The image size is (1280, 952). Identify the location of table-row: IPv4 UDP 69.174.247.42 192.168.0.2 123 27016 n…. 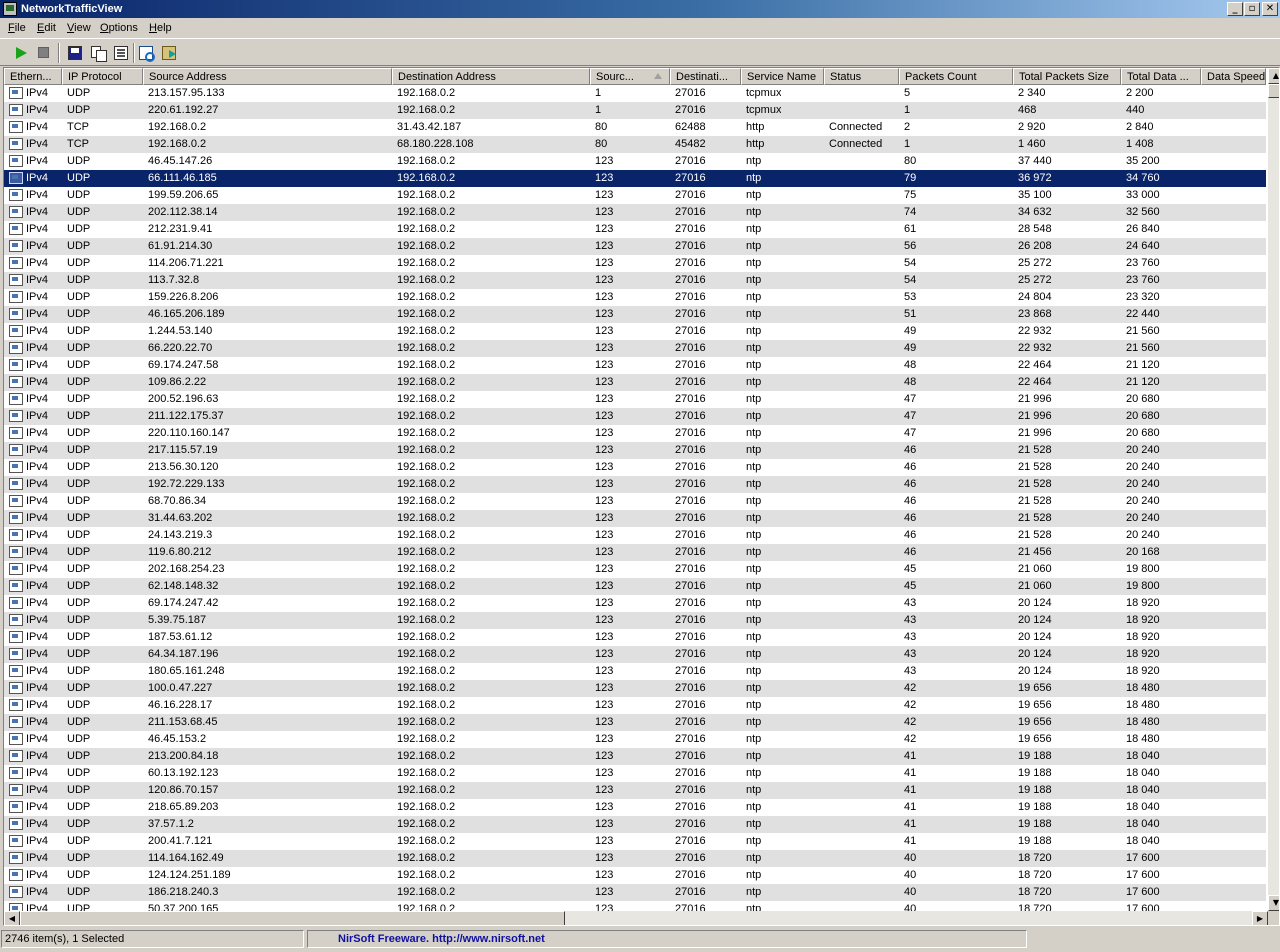
(635, 603).